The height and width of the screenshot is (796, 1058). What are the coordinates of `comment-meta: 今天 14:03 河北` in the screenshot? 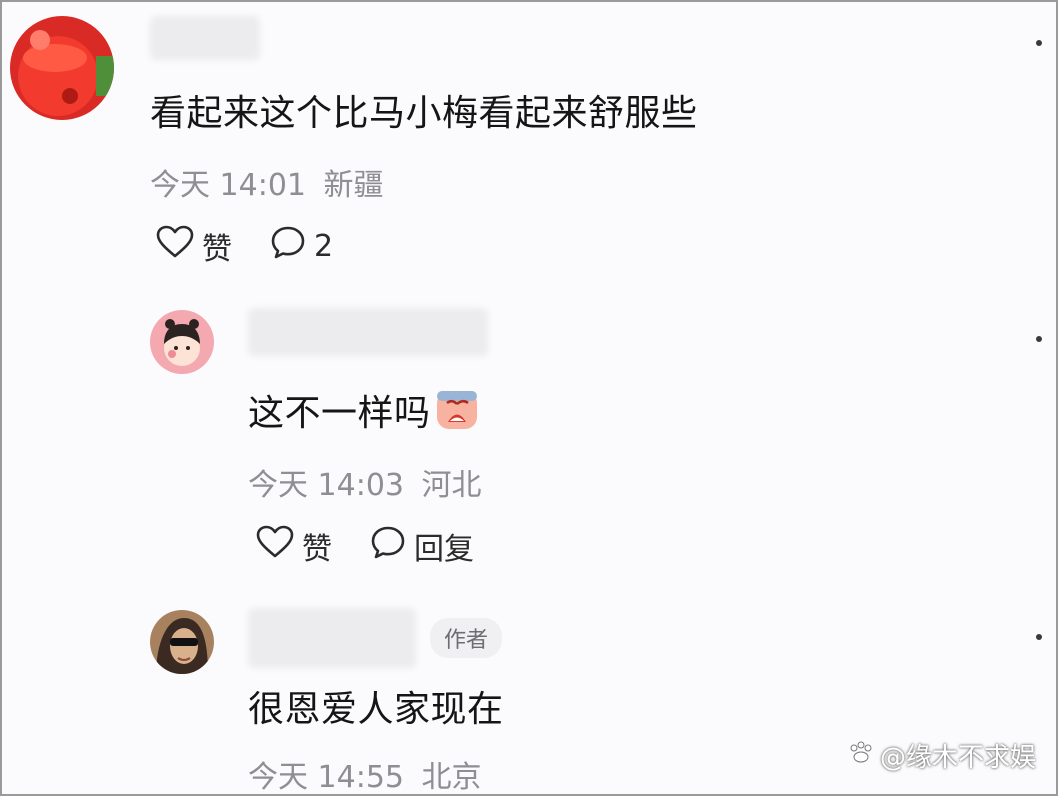 It's located at (365, 482).